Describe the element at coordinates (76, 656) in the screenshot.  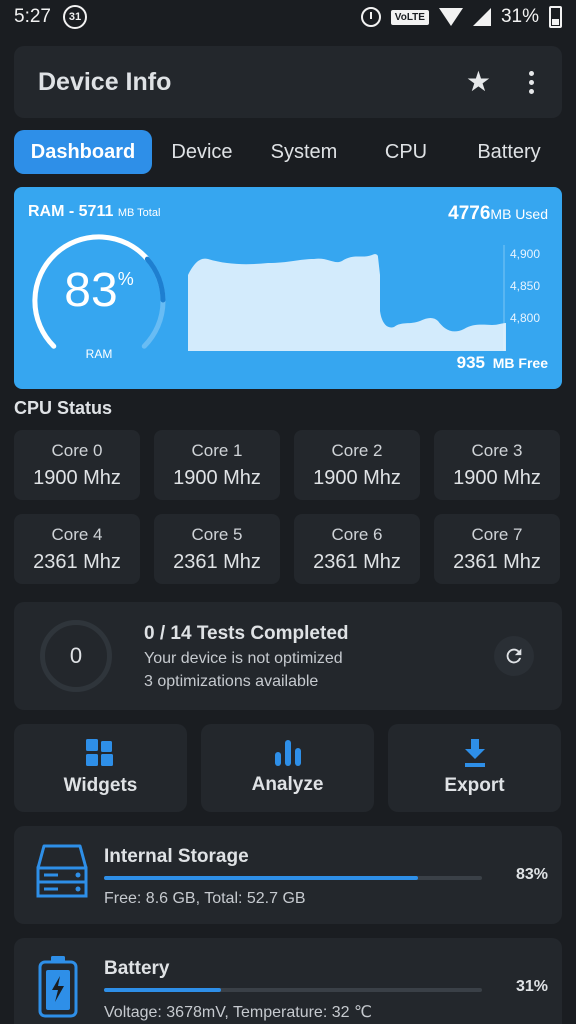
I see `tests-progress-ring: 0` at that location.